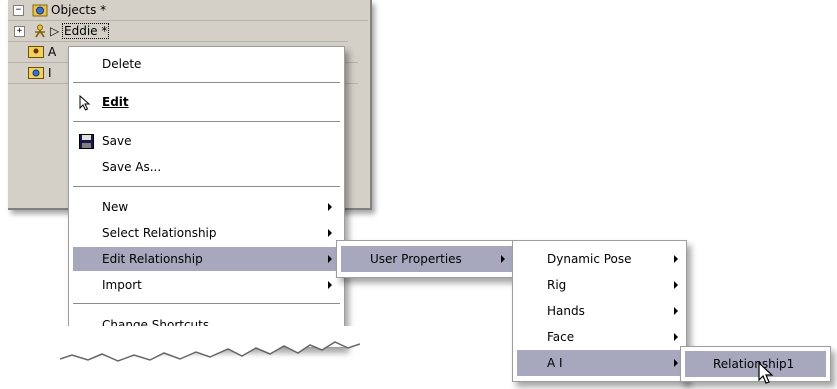 The image size is (837, 389). I want to click on menu-item-hands: Hands, so click(599, 311).